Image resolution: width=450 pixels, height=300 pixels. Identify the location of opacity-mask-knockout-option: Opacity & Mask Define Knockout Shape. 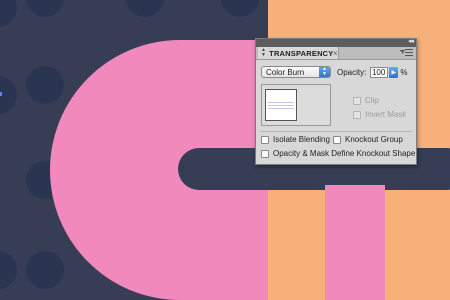
(338, 153).